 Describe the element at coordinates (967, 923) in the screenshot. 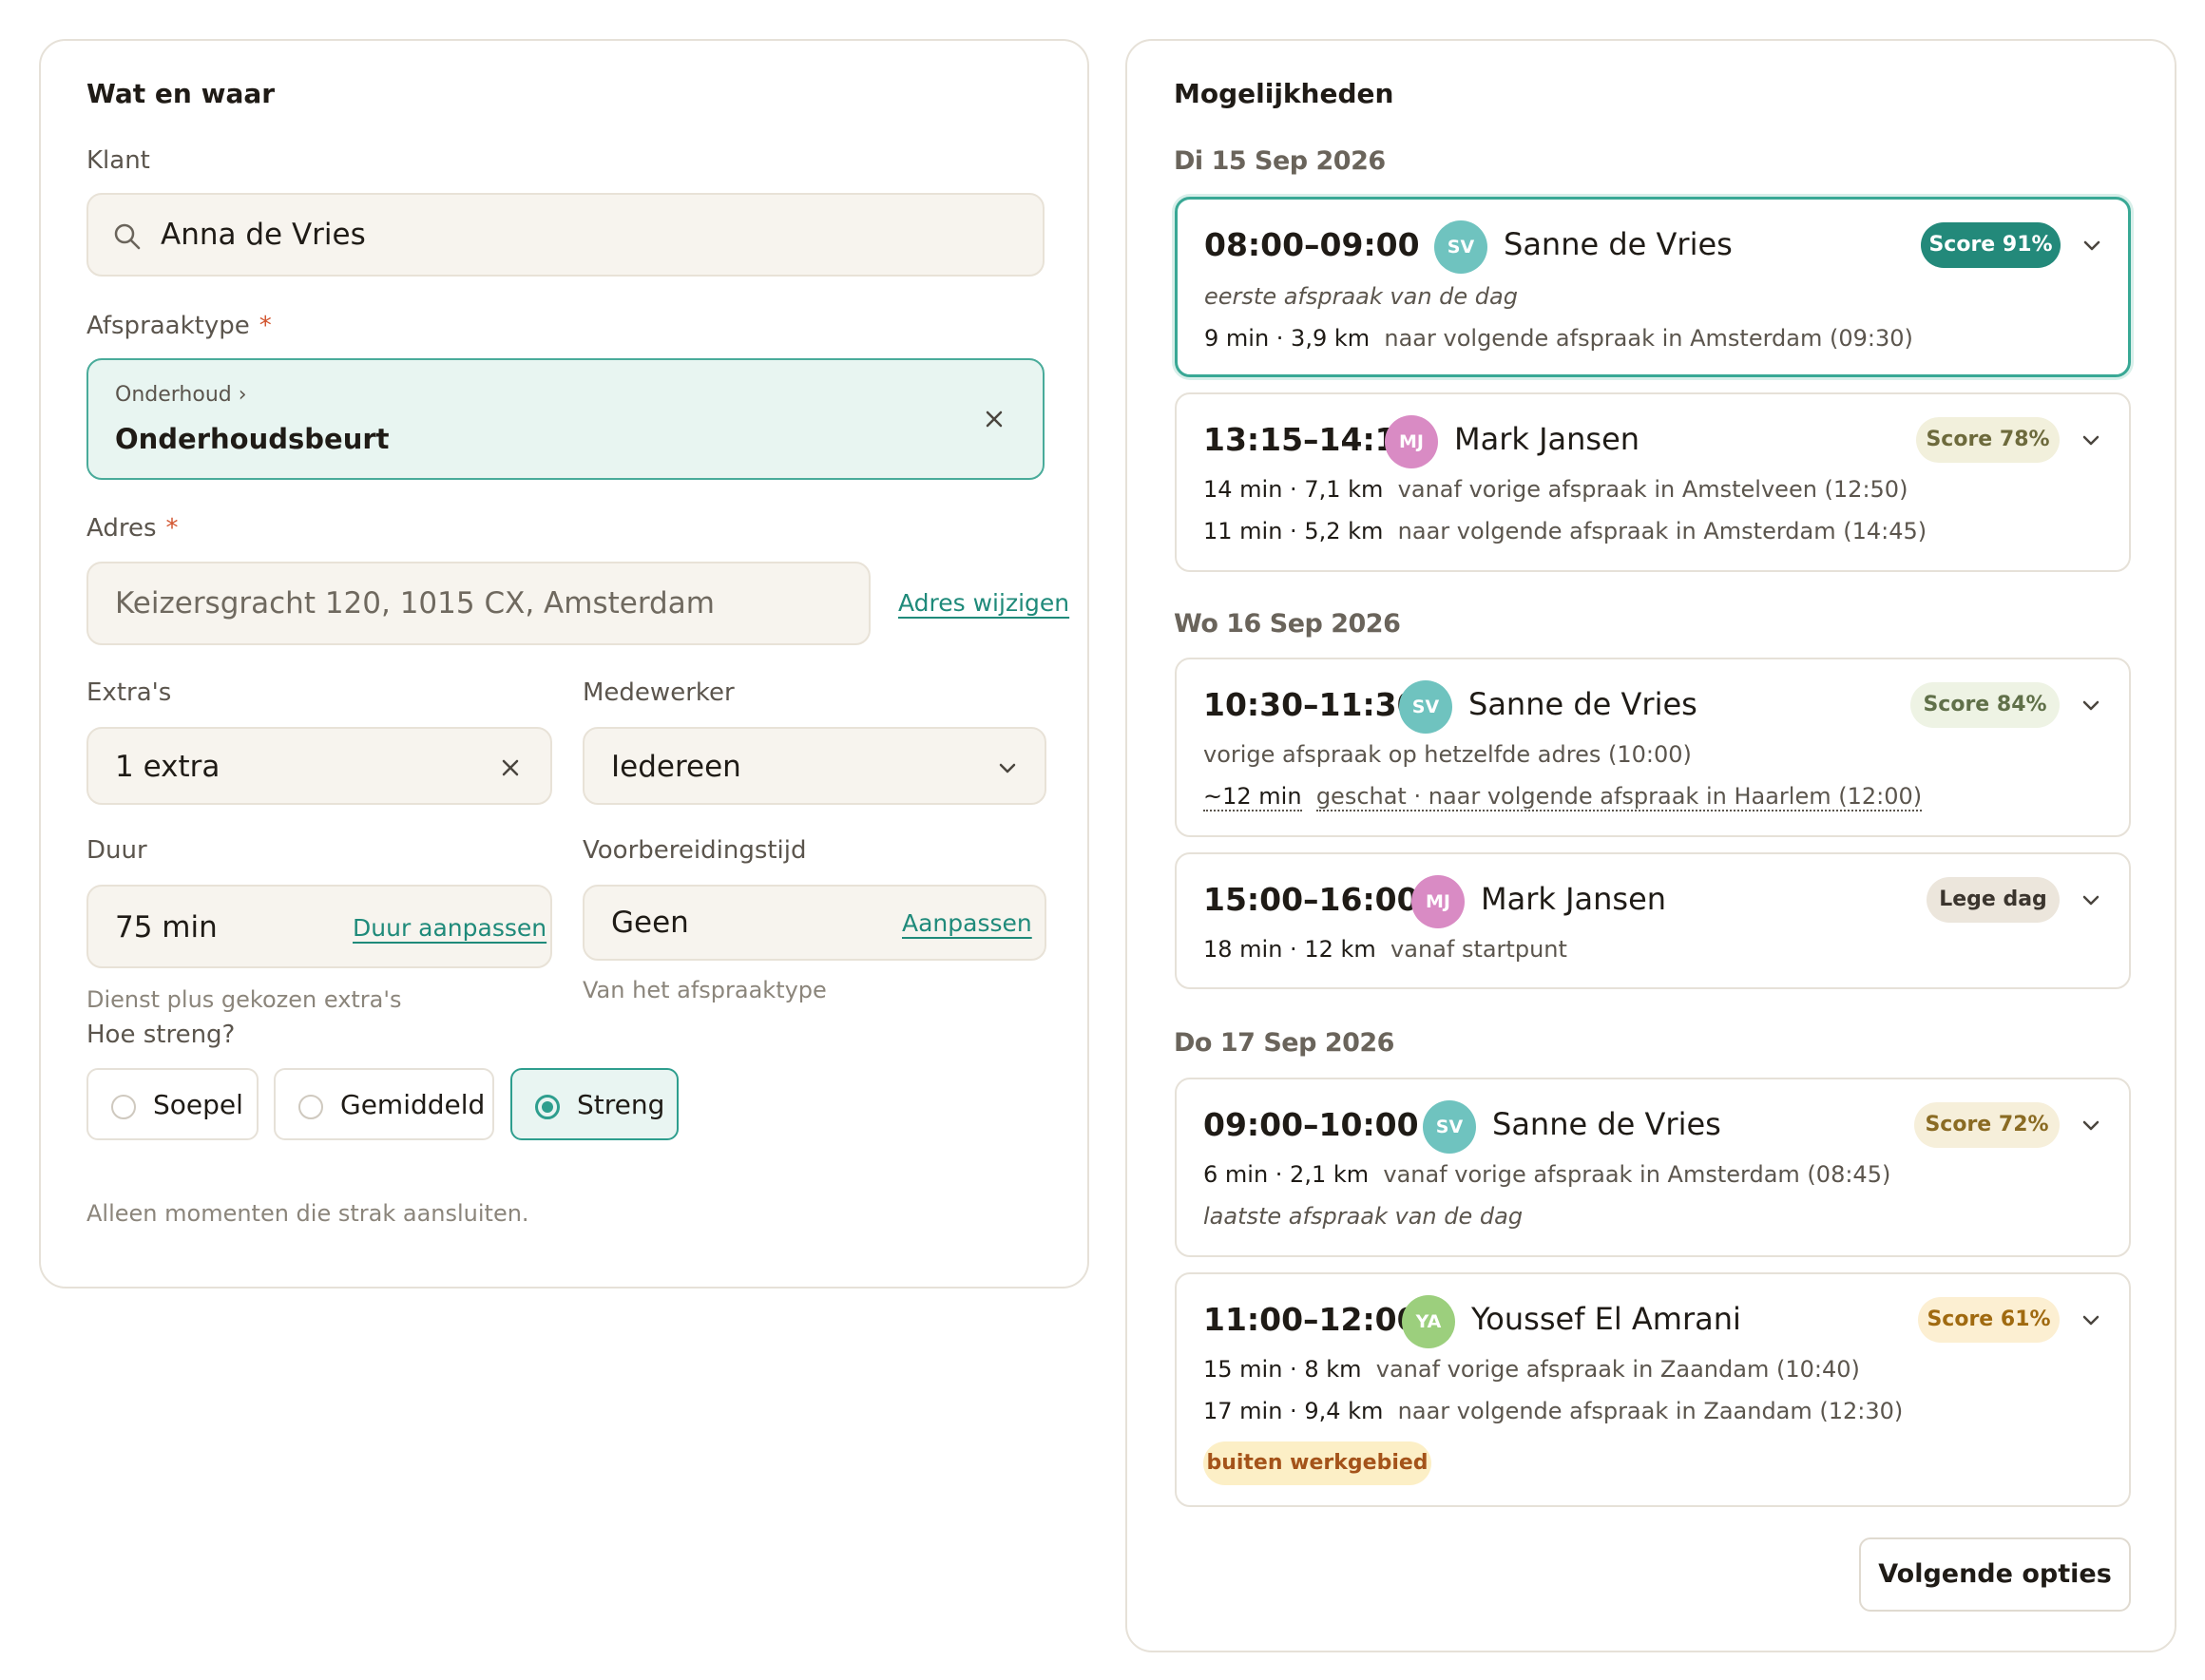

I see `voorbereiding-aanpassen-link: Aanpassen` at that location.